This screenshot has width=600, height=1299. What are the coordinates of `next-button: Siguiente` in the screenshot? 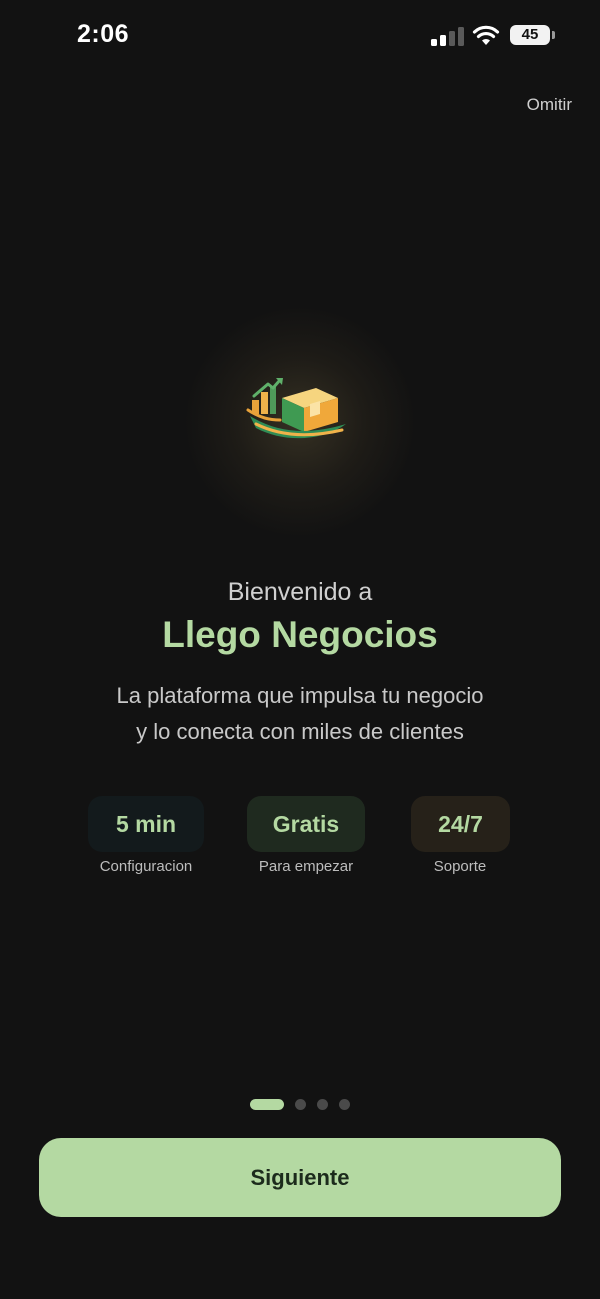 It's located at (300, 1177).